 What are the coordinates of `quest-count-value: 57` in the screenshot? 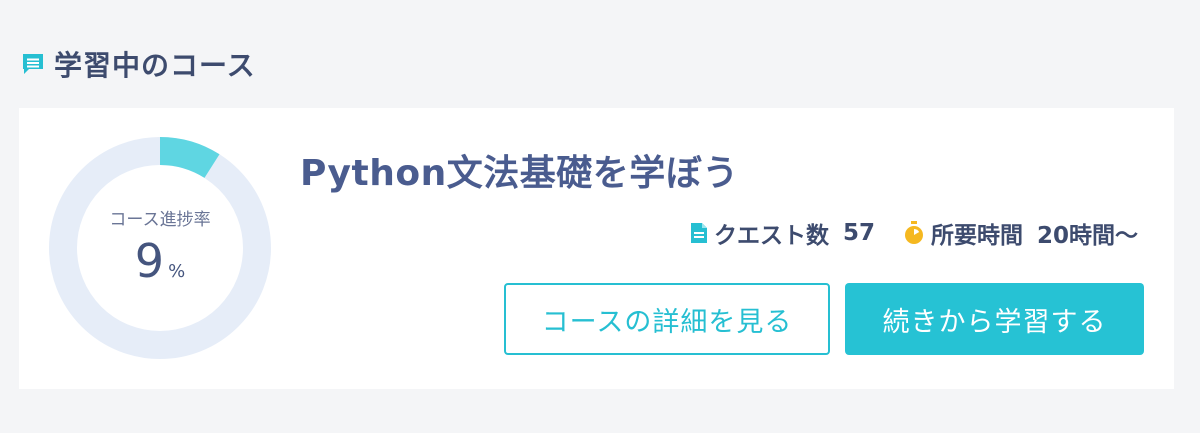 It's located at (858, 233).